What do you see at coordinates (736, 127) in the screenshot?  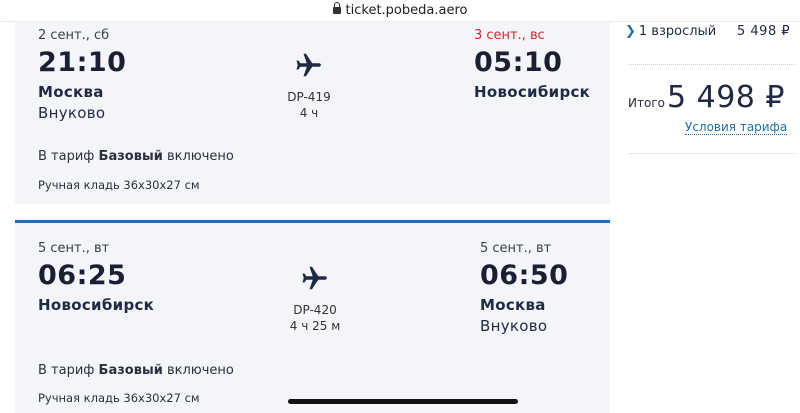 I see `tariff-conditions-link: Условия тарифа` at bounding box center [736, 127].